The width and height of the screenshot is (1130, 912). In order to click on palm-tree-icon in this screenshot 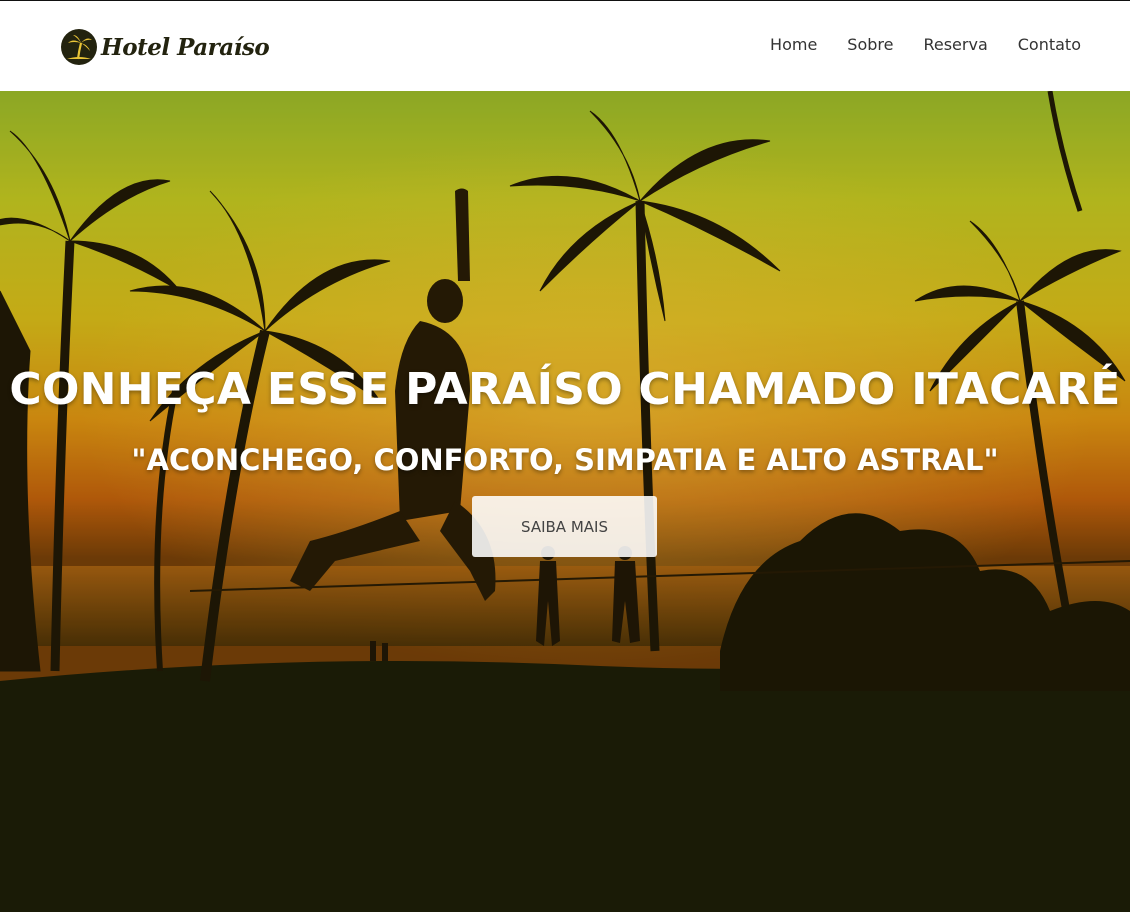, I will do `click(79, 47)`.